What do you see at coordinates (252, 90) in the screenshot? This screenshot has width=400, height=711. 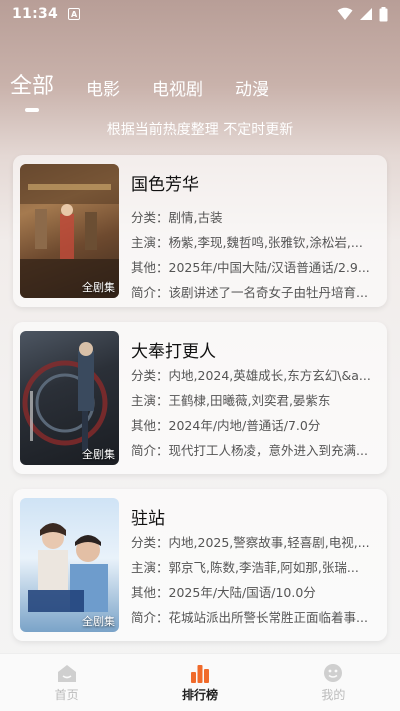 I see `tab-anime: 动漫` at bounding box center [252, 90].